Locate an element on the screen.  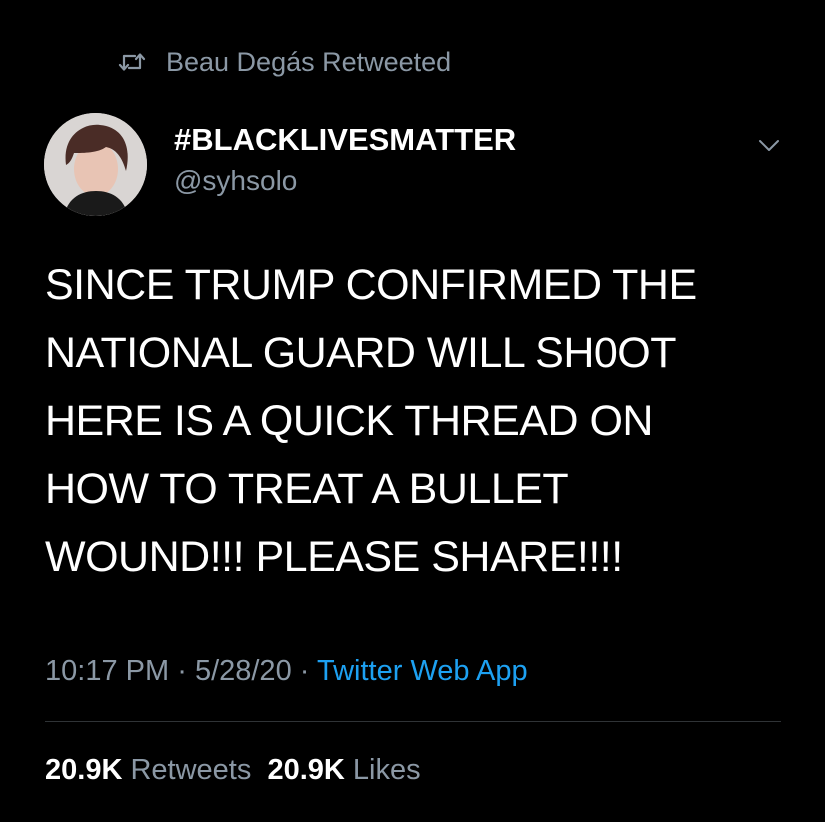
tweet-time: 10:17 PM is located at coordinates (107, 671).